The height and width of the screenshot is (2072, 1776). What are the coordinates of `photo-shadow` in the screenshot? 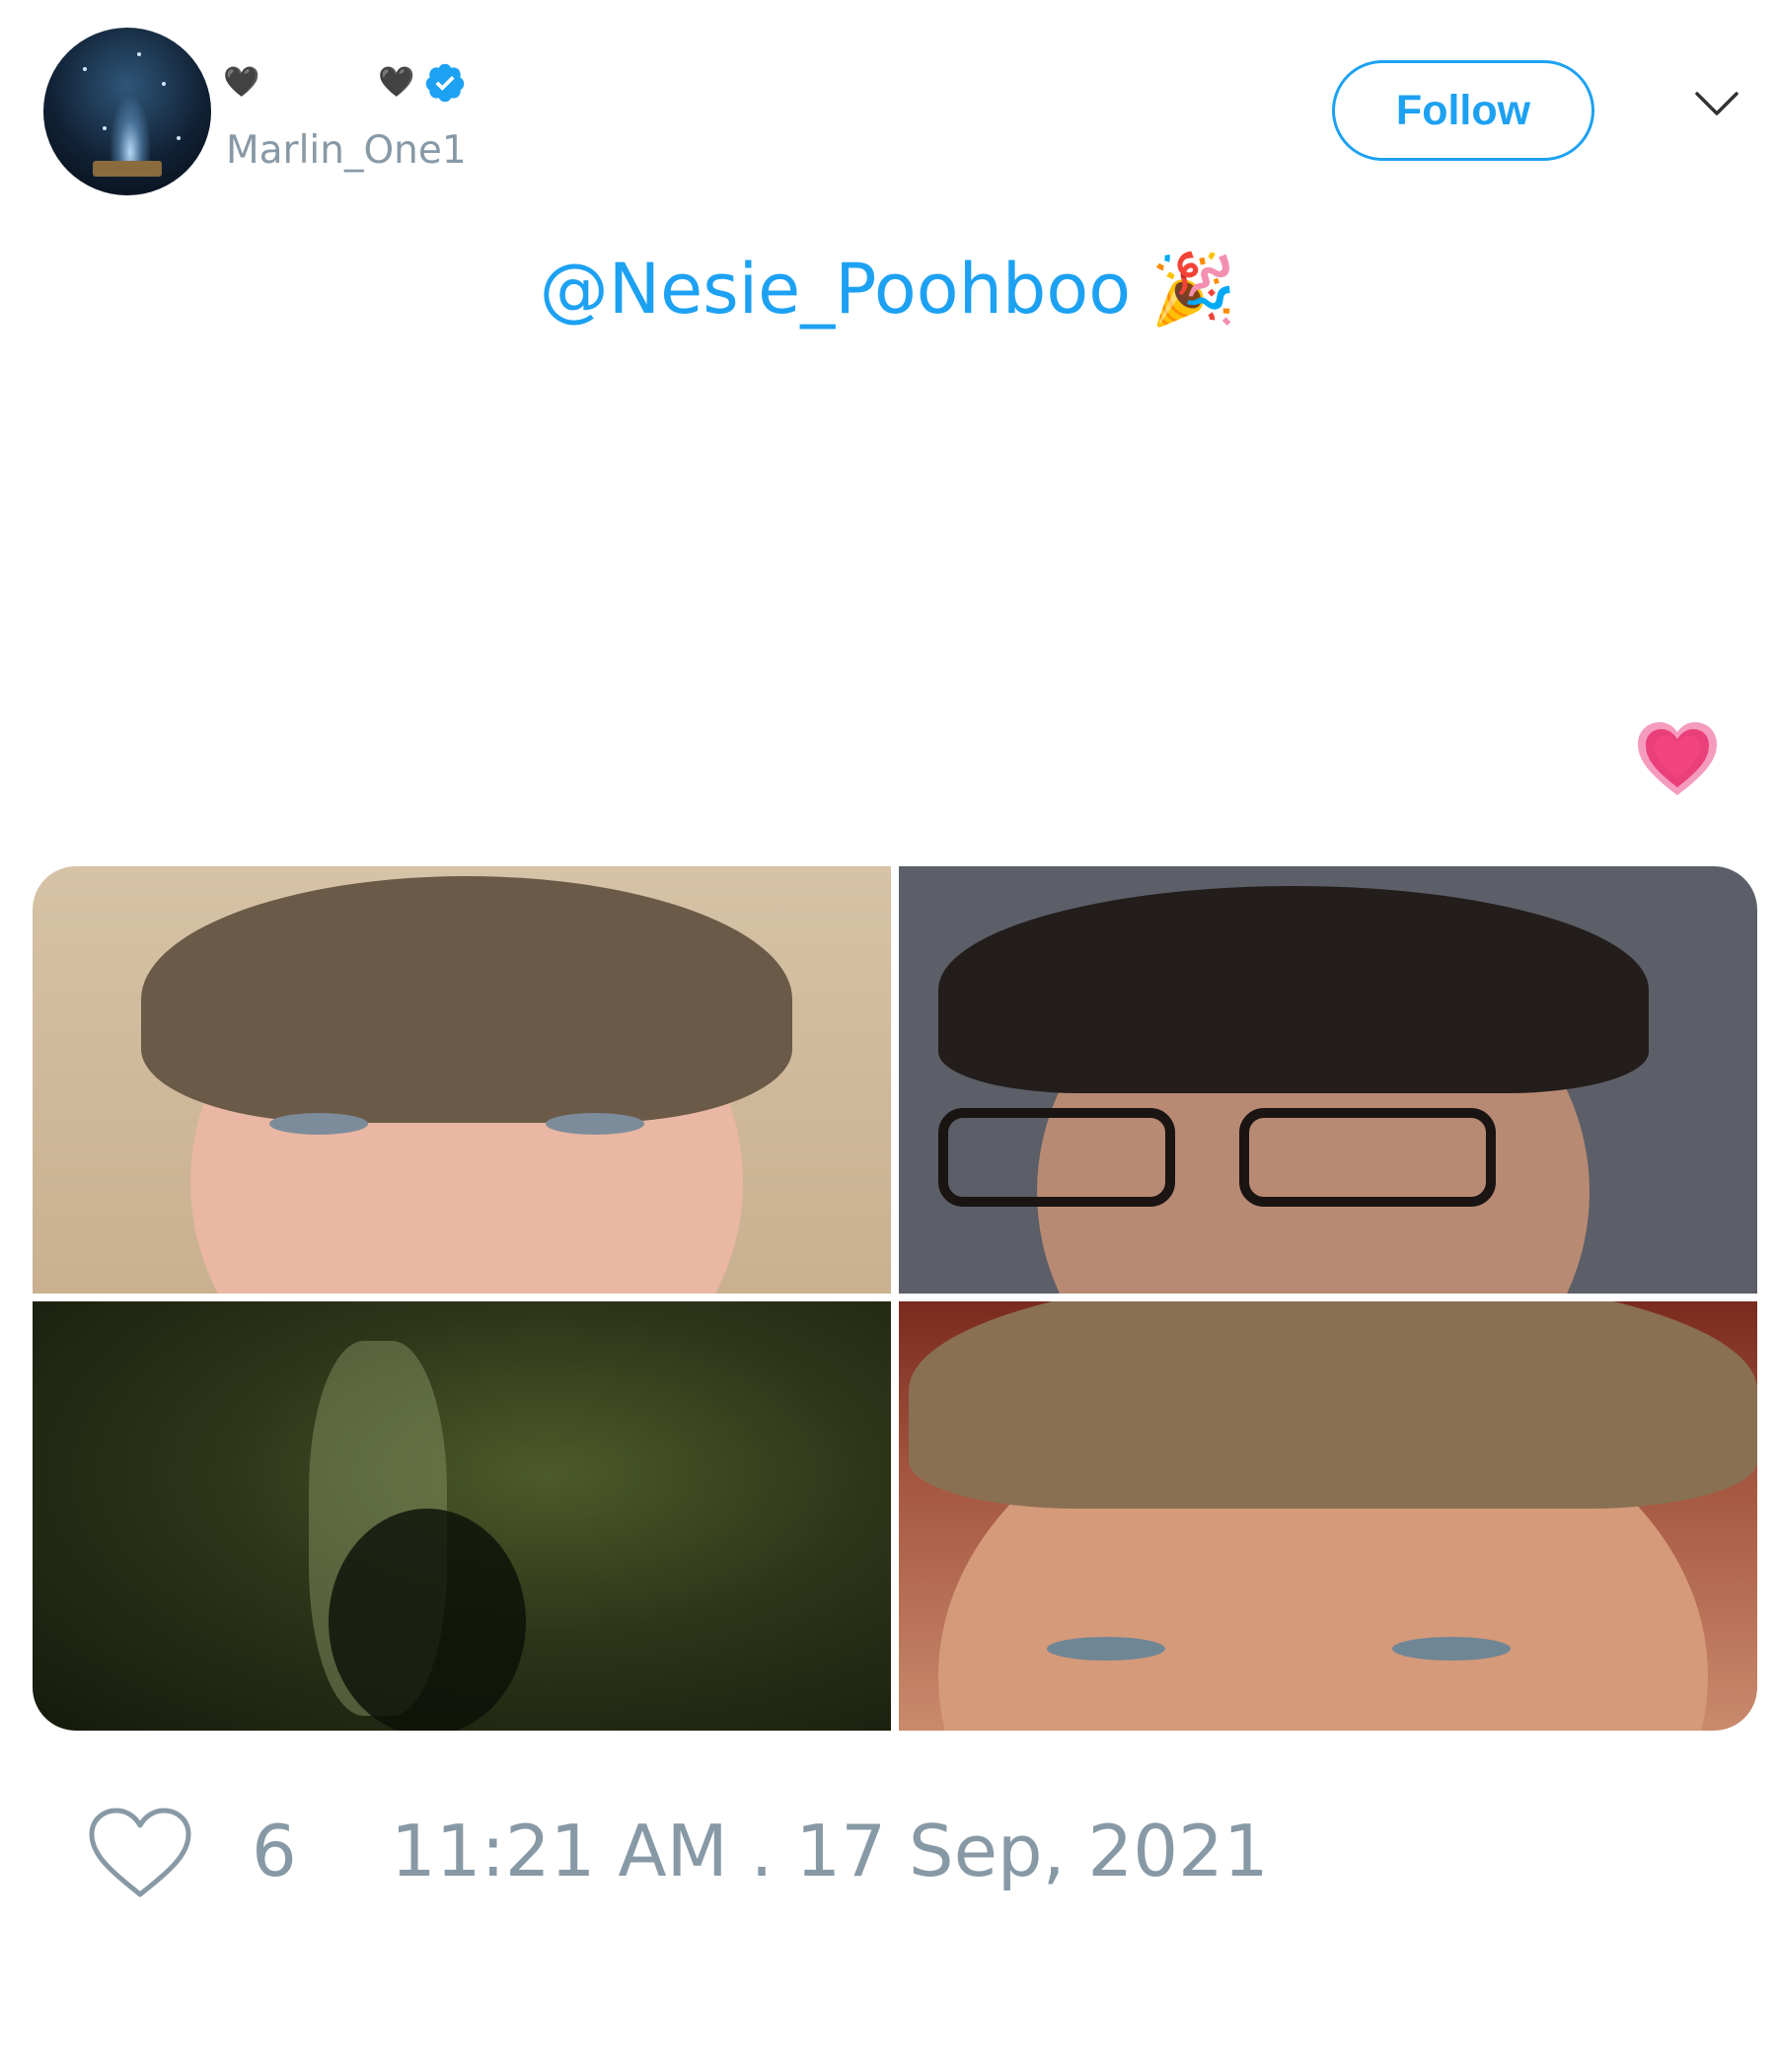 It's located at (428, 1620).